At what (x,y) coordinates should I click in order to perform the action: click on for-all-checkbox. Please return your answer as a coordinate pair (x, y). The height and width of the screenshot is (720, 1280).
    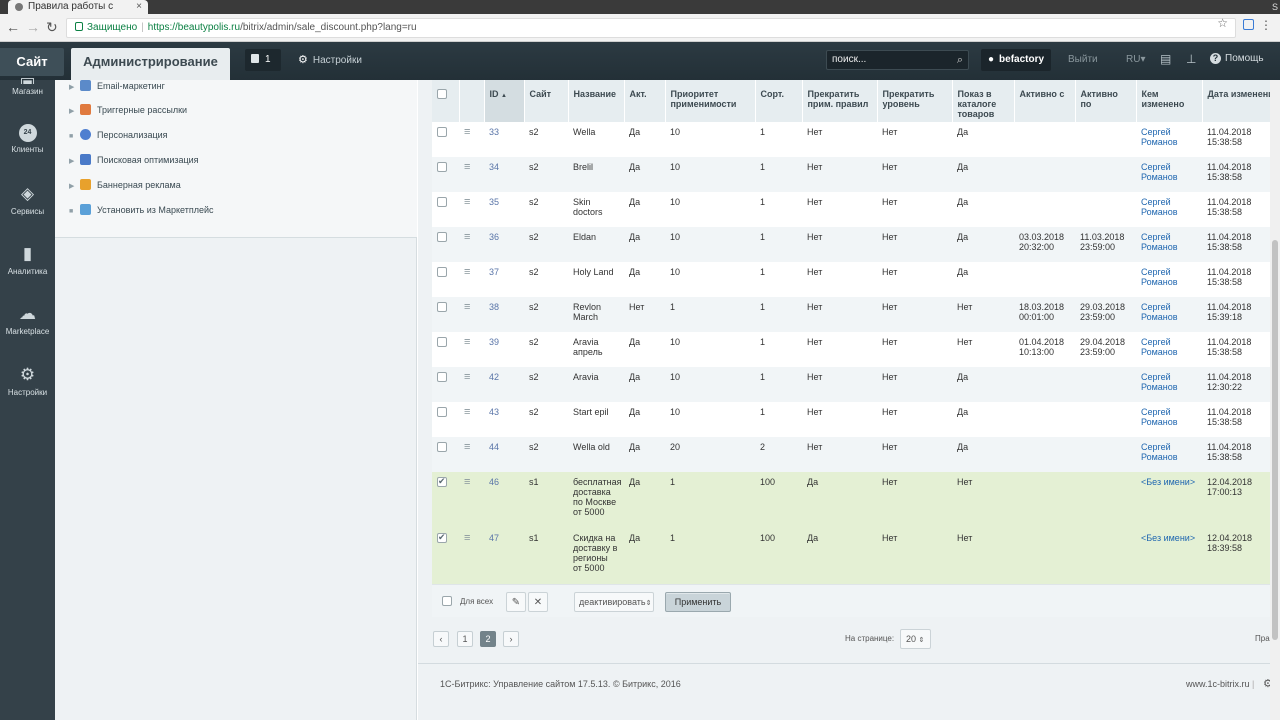
    Looking at the image, I should click on (447, 601).